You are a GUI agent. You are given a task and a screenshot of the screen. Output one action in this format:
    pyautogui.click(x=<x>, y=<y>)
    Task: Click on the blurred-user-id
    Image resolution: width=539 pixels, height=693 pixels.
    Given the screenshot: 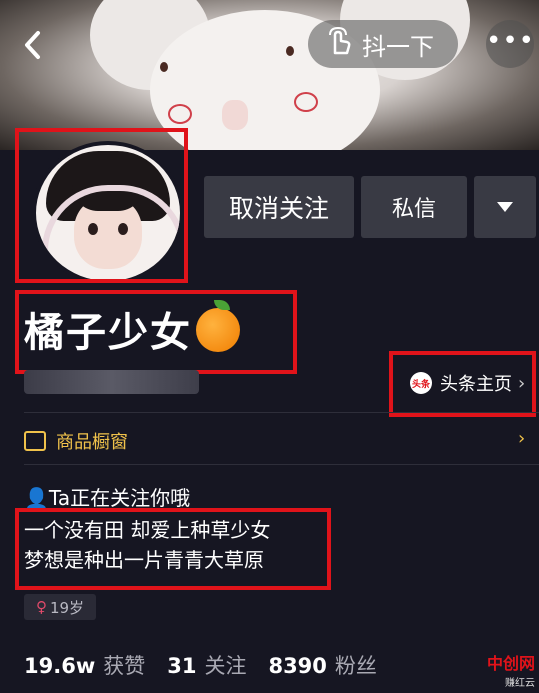 What is the action you would take?
    pyautogui.click(x=111, y=382)
    